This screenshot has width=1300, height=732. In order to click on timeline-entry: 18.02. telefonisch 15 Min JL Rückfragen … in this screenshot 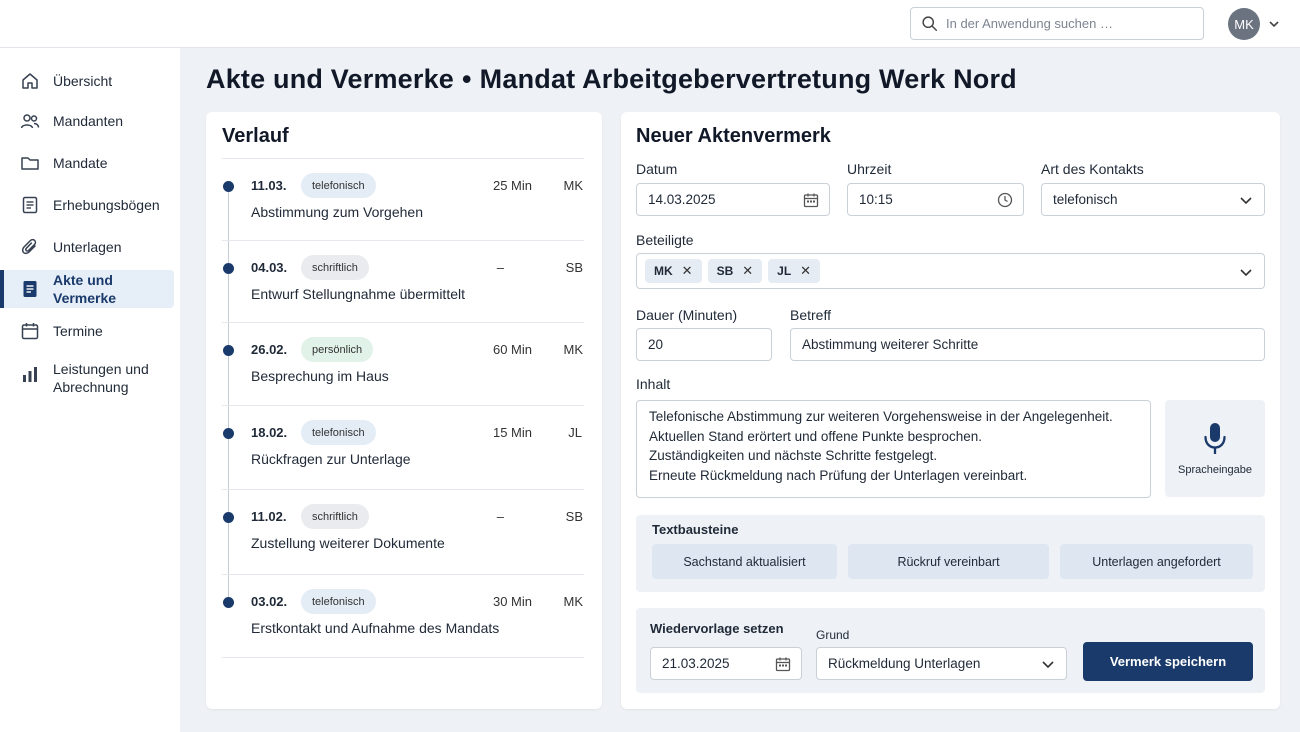, I will do `click(403, 447)`.